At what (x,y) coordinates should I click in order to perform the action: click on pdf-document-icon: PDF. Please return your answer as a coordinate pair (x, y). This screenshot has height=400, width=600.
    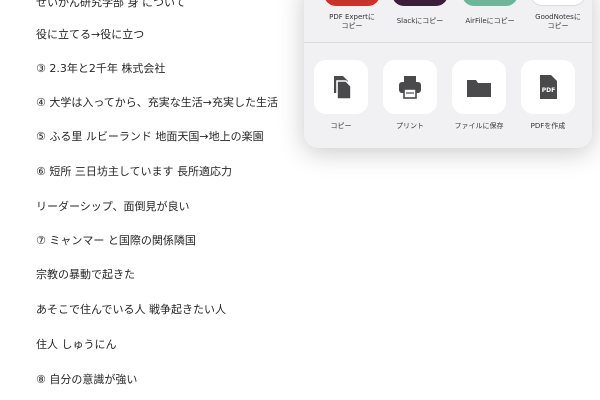
    Looking at the image, I should click on (548, 87).